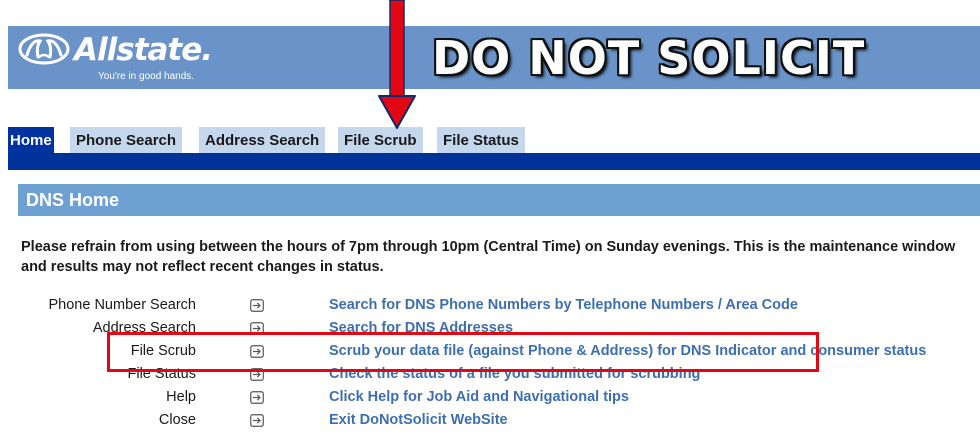 The image size is (980, 443). What do you see at coordinates (418, 420) in the screenshot?
I see `menu-link: Exit DoNotSolicit WebSite` at bounding box center [418, 420].